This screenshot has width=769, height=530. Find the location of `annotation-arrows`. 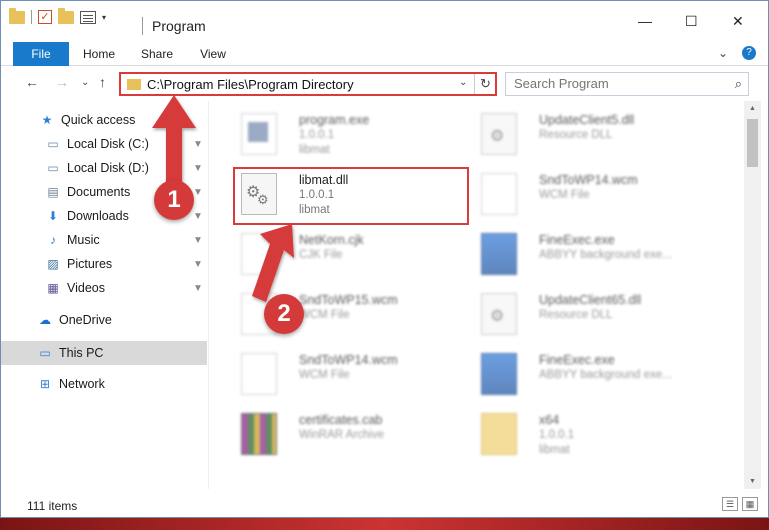

annotation-arrows is located at coordinates (223, 198).